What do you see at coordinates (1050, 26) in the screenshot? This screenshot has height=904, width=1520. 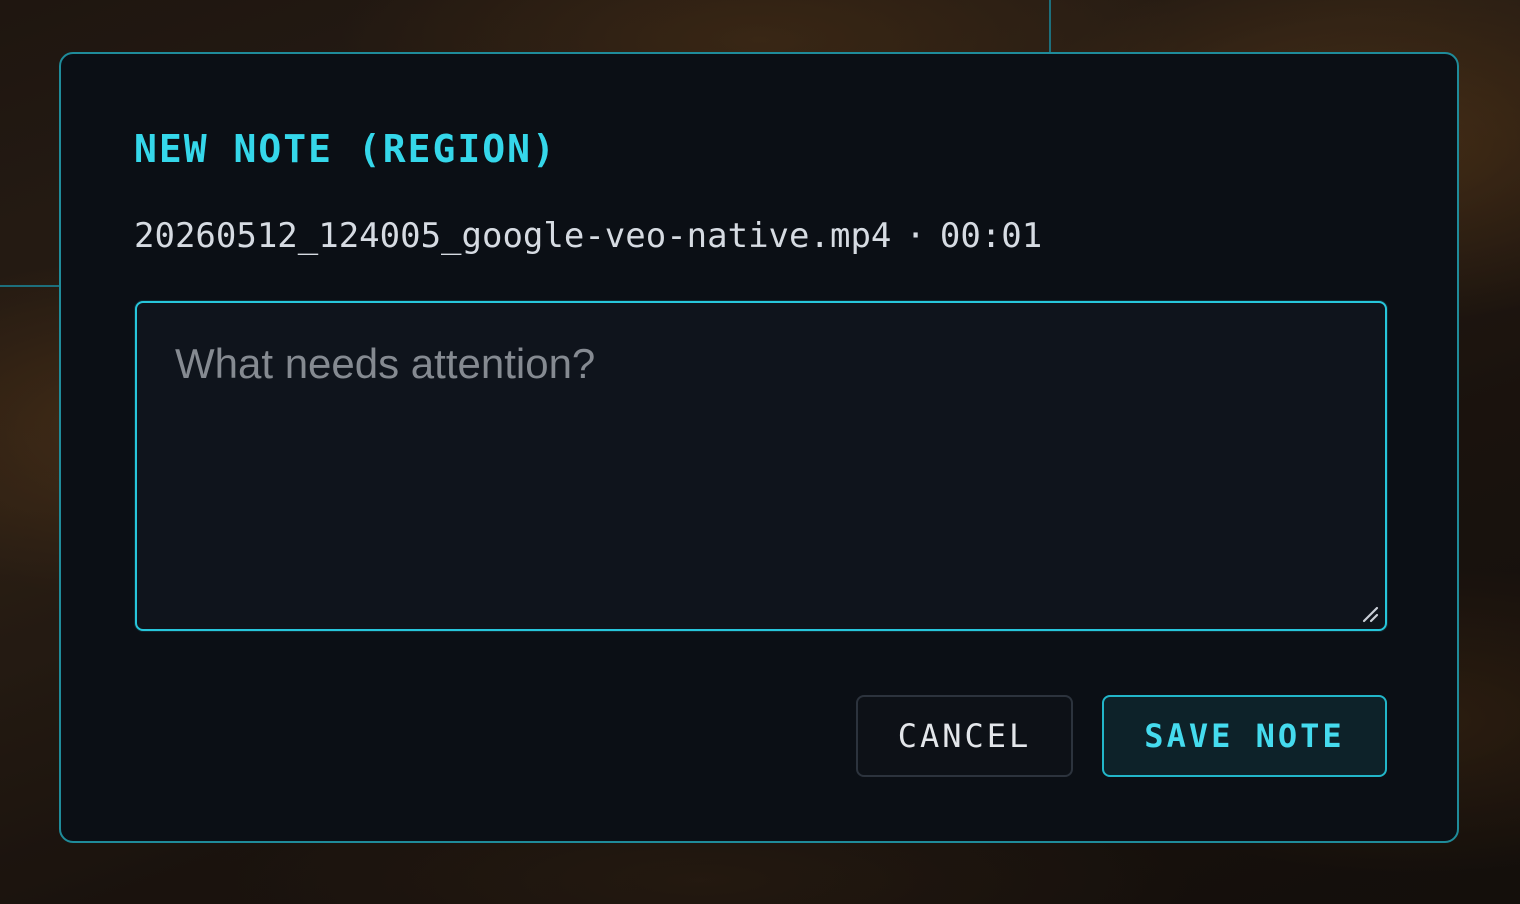 I see `background-guide-line-vertical` at bounding box center [1050, 26].